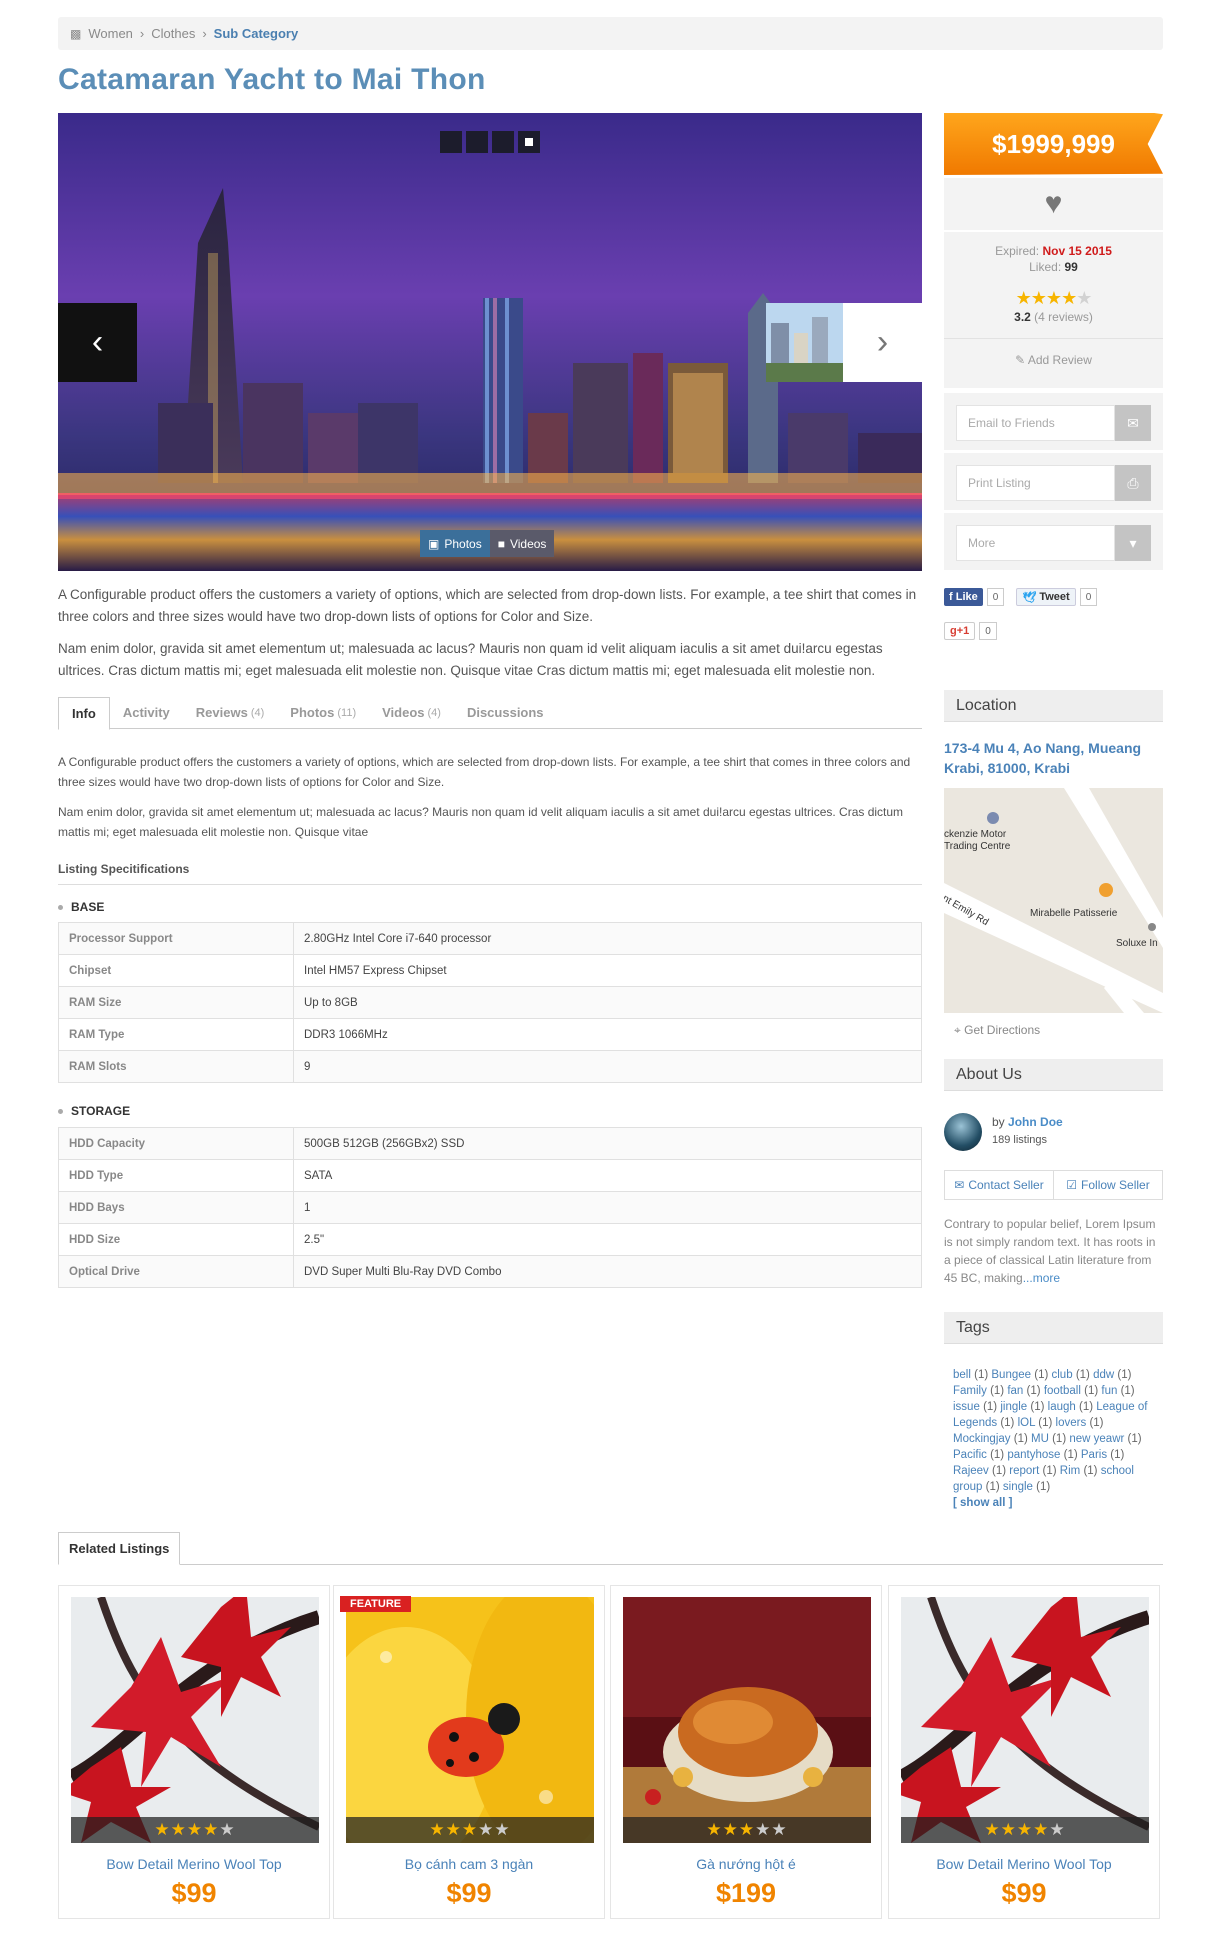 The image size is (1223, 1938). I want to click on tag-link: report, so click(1024, 1471).